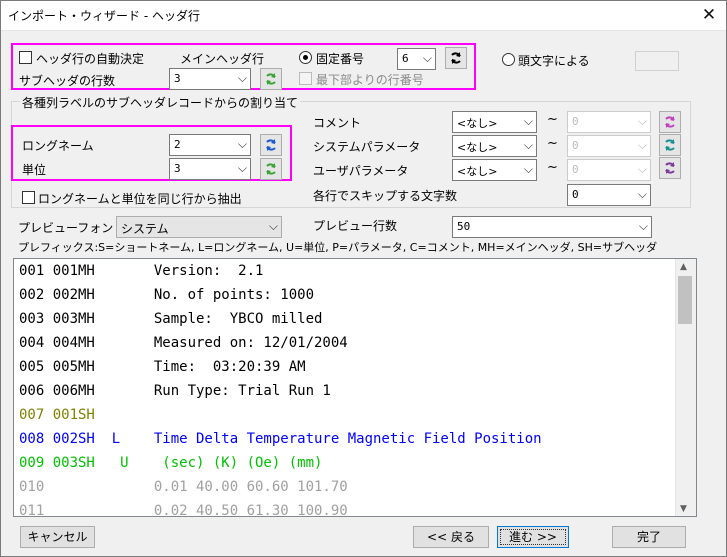  I want to click on comment-to-select: 0 ⌵, so click(609, 122).